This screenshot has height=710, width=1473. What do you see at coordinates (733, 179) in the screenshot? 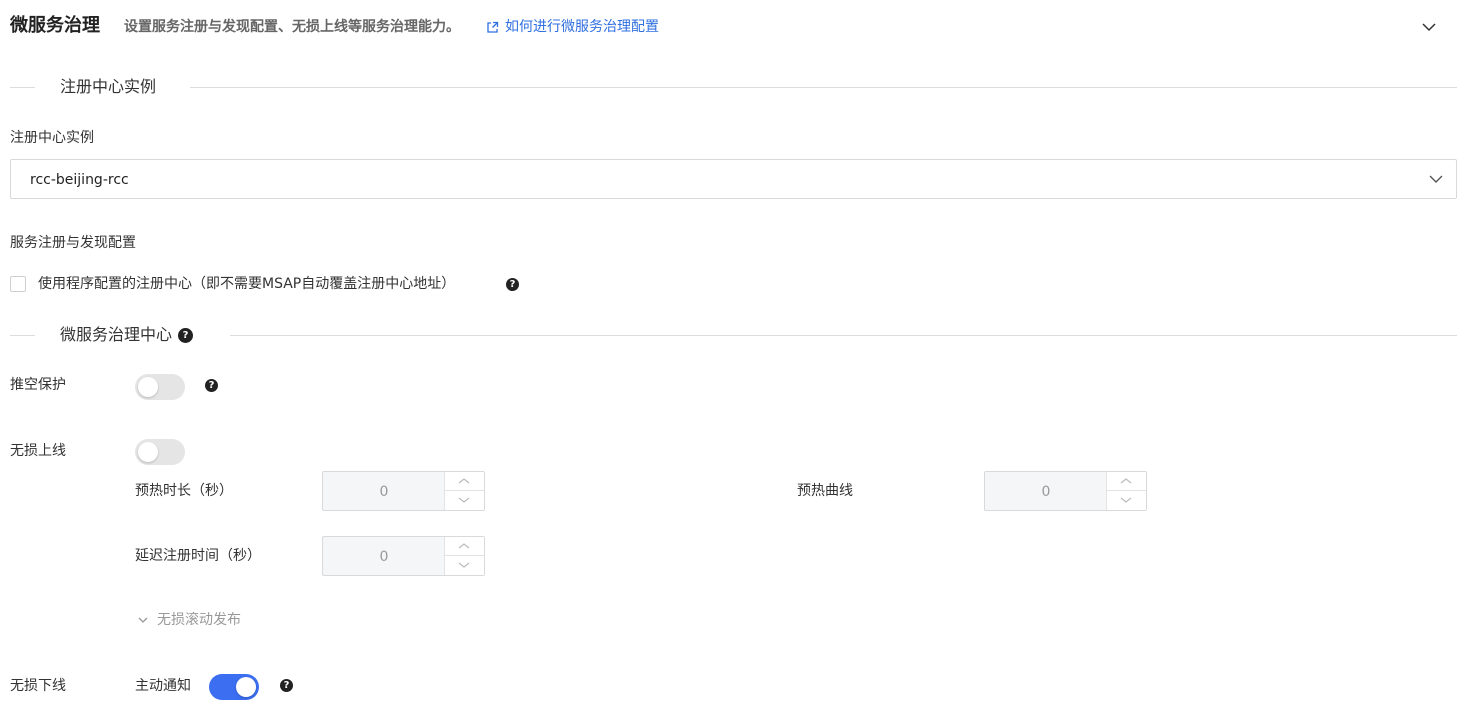
I see `registry-instance-select: rcc-beijing-rcc` at bounding box center [733, 179].